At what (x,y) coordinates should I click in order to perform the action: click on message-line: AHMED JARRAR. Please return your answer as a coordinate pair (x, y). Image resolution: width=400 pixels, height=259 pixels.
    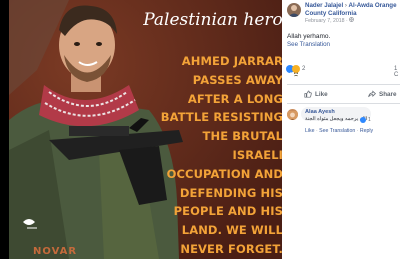
    Looking at the image, I should click on (231, 61).